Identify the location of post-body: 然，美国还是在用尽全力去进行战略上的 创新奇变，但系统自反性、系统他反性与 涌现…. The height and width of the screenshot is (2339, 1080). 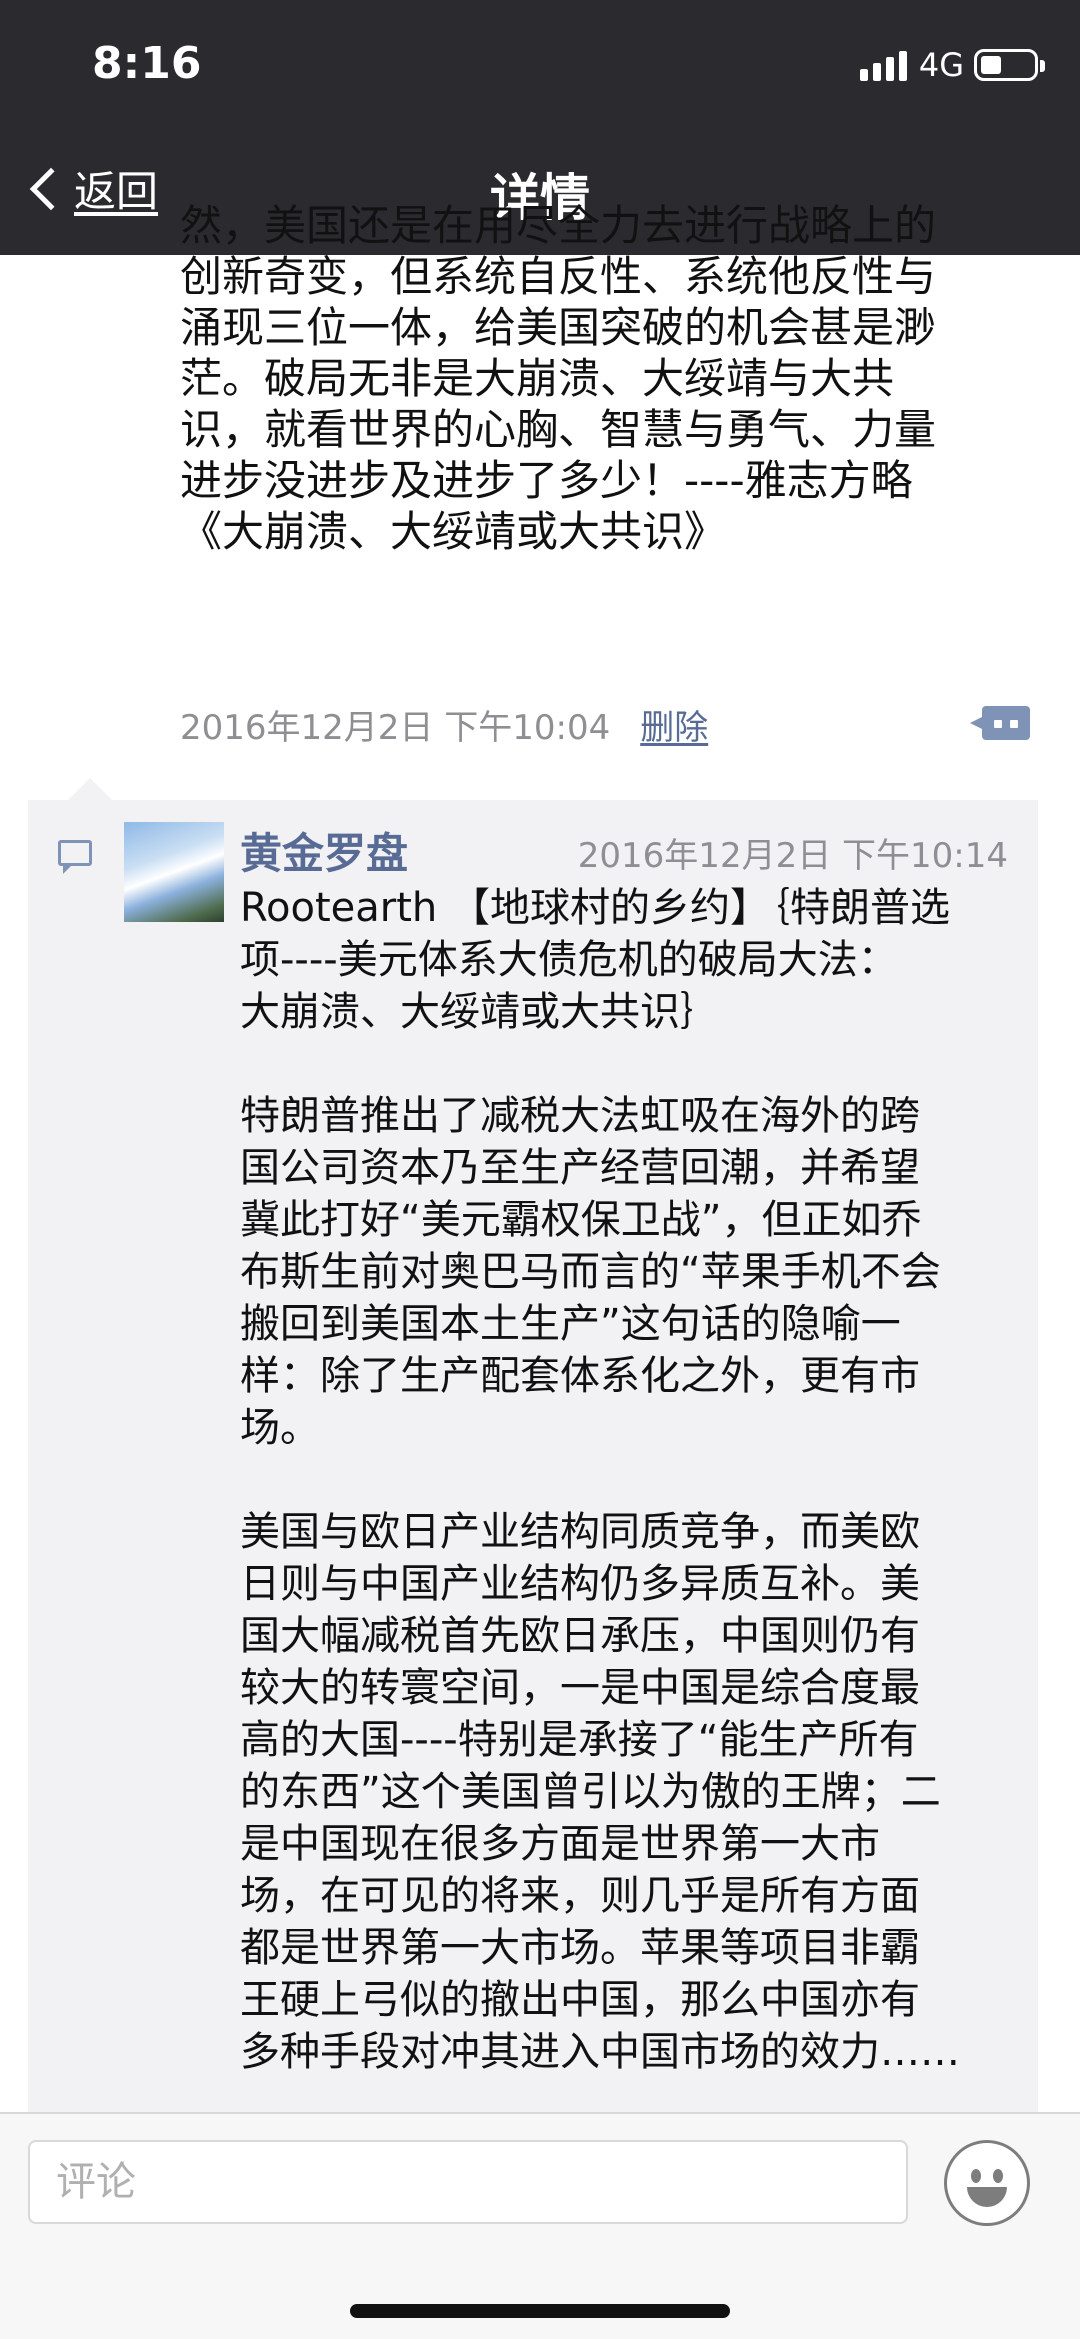
(605, 378).